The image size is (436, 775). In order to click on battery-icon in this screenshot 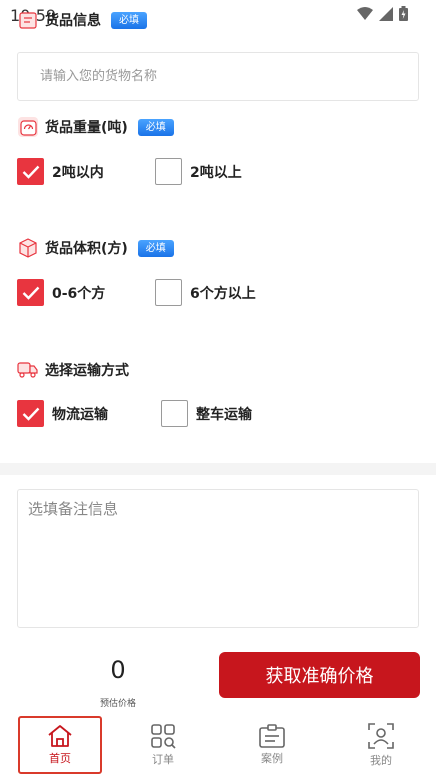, I will do `click(403, 13)`.